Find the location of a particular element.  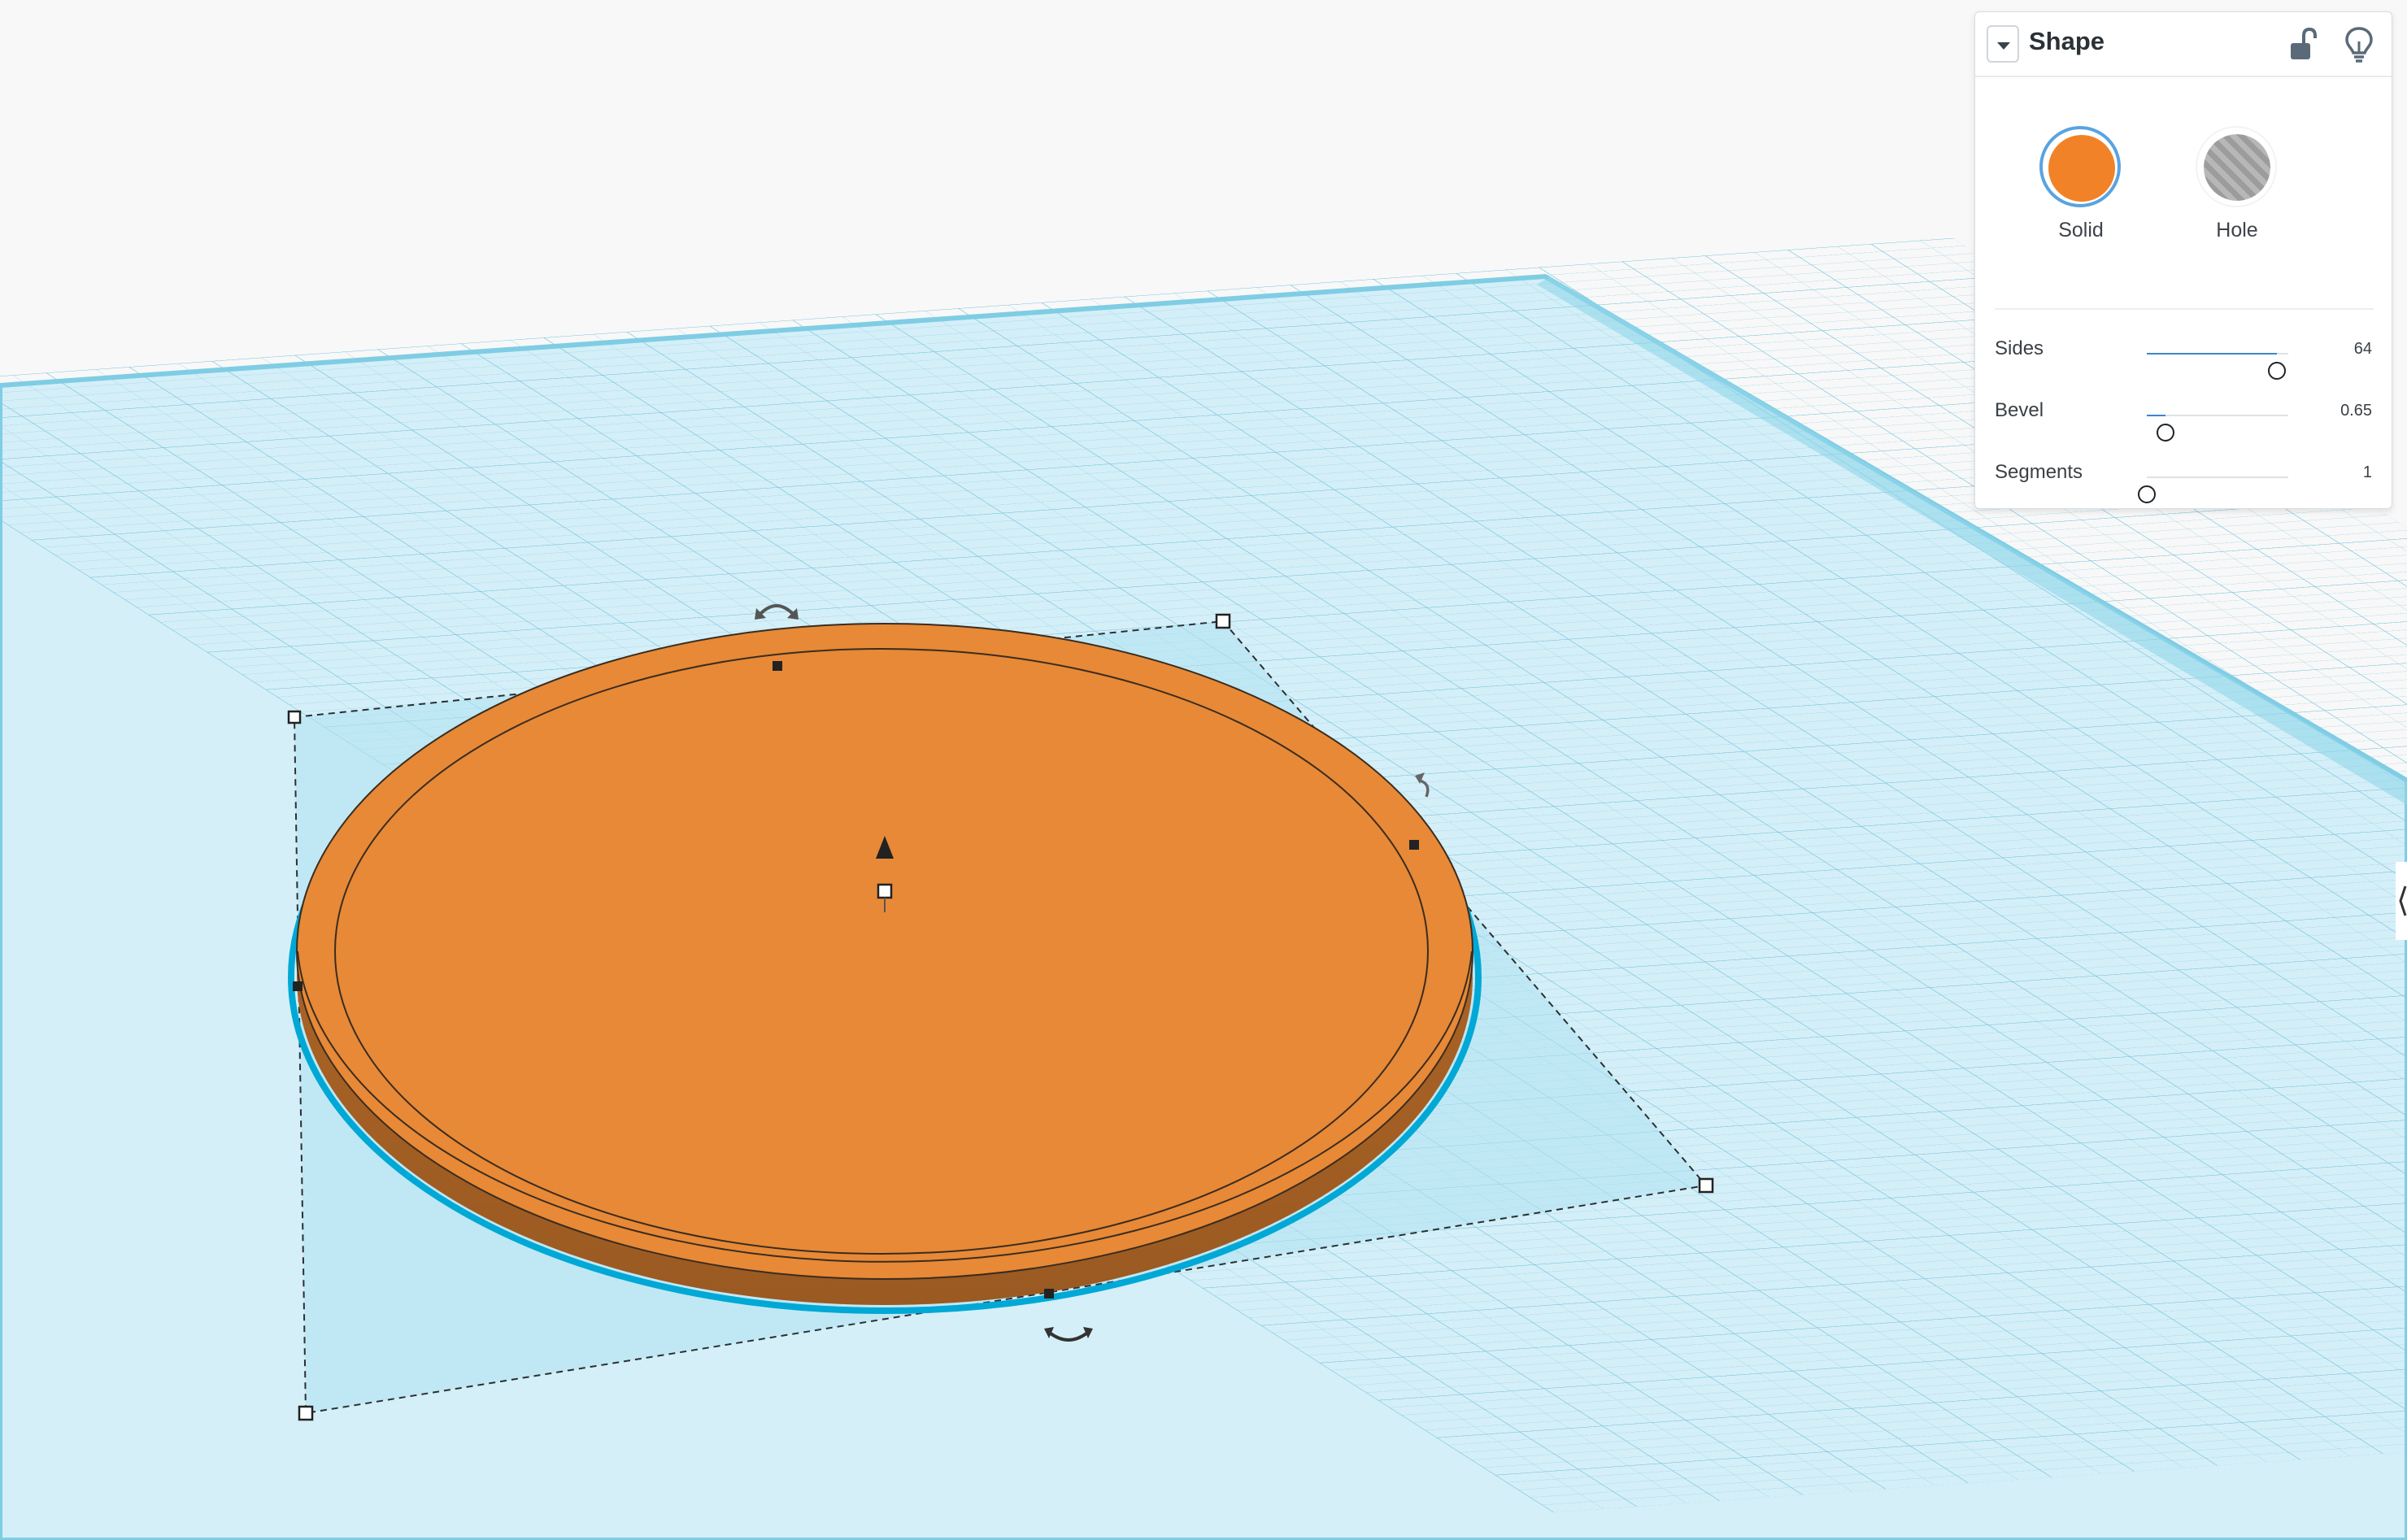

lock-button is located at coordinates (2302, 45).